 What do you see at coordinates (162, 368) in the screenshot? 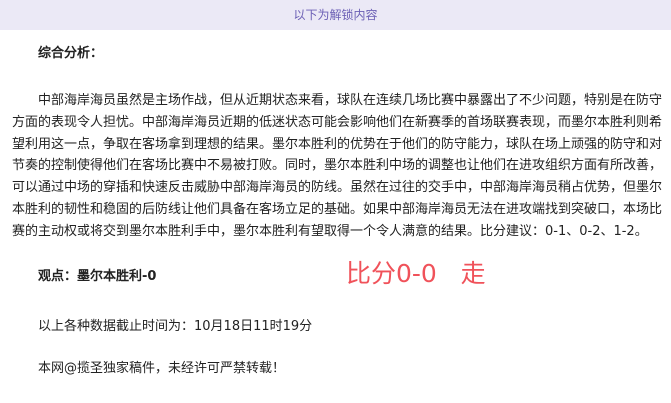
I see `copyright-notice: 本网@揽圣独家稿件，未经许可严禁转载！` at bounding box center [162, 368].